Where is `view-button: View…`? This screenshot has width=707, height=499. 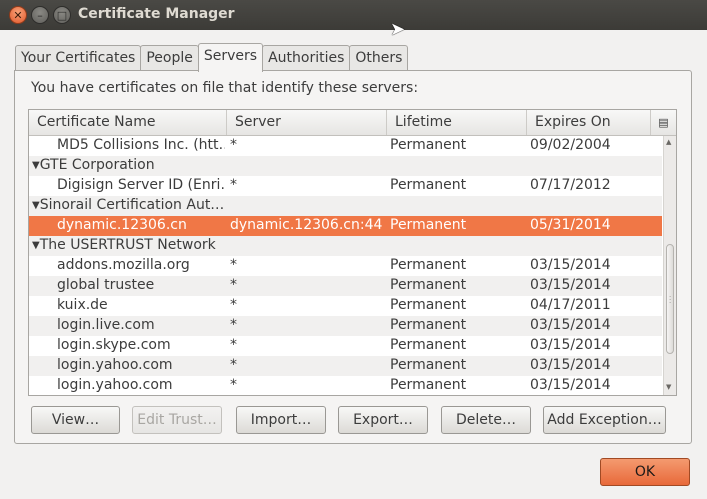 view-button: View… is located at coordinates (75, 420).